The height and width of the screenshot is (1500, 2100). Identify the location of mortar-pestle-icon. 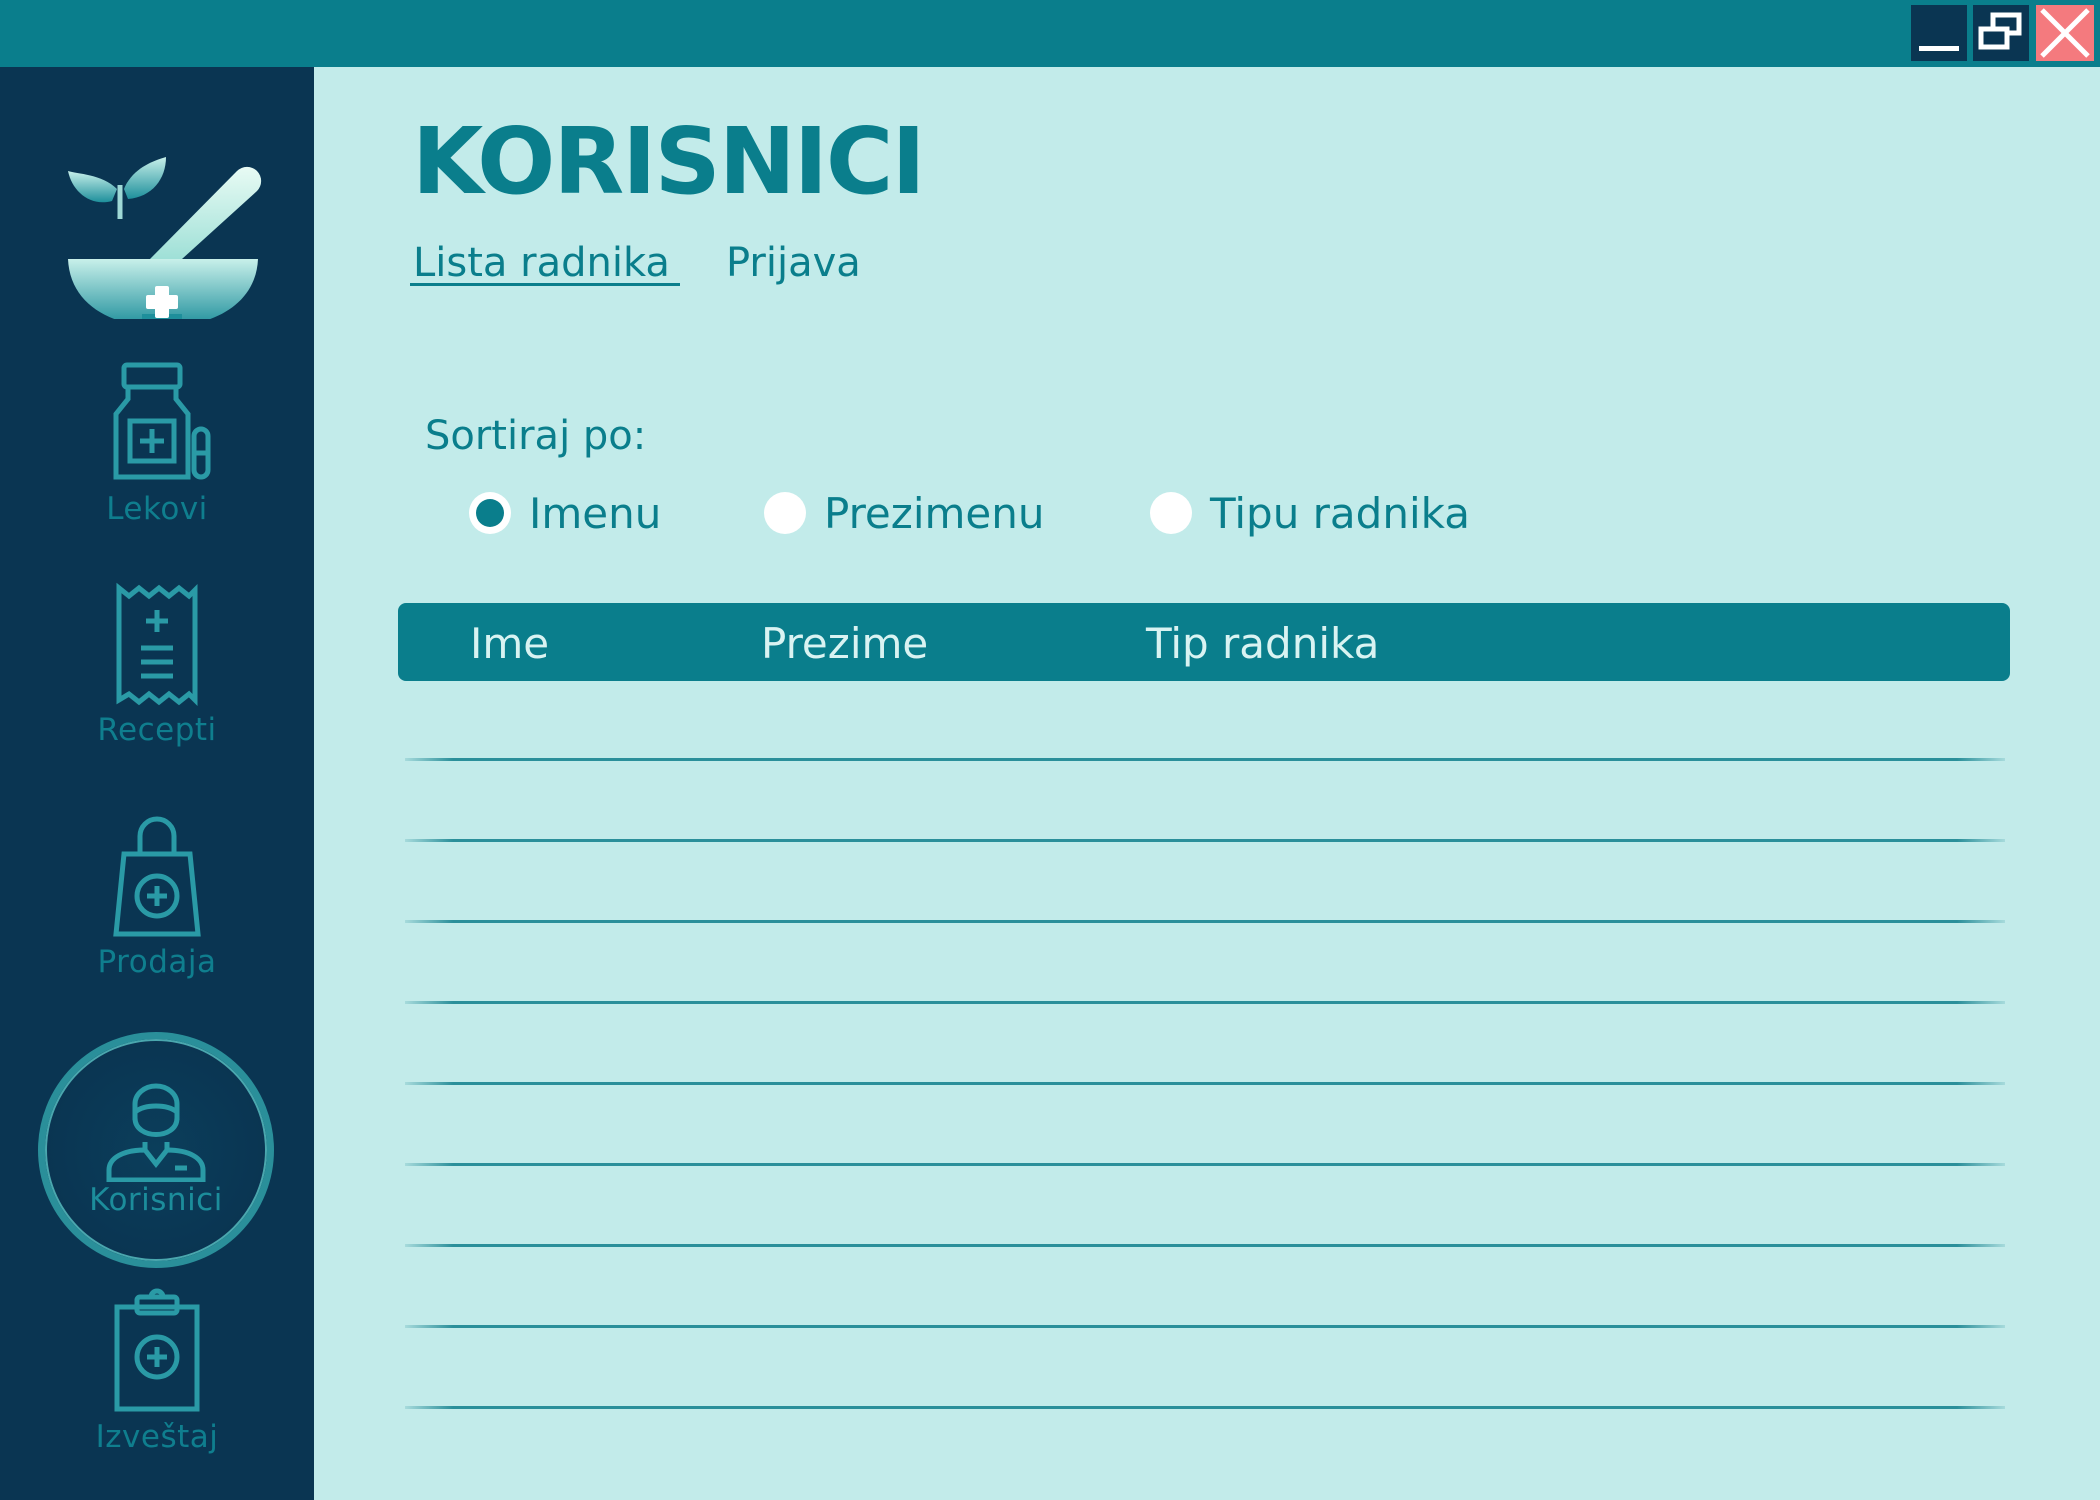
(165, 238).